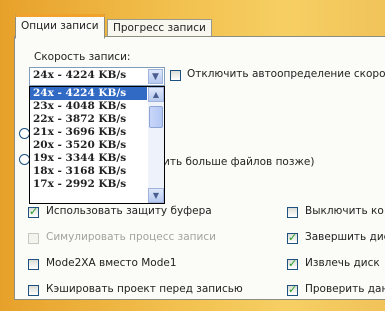 The image size is (385, 311). I want to click on mode2xa-label: Mode2XA вместо Mode1, so click(111, 263).